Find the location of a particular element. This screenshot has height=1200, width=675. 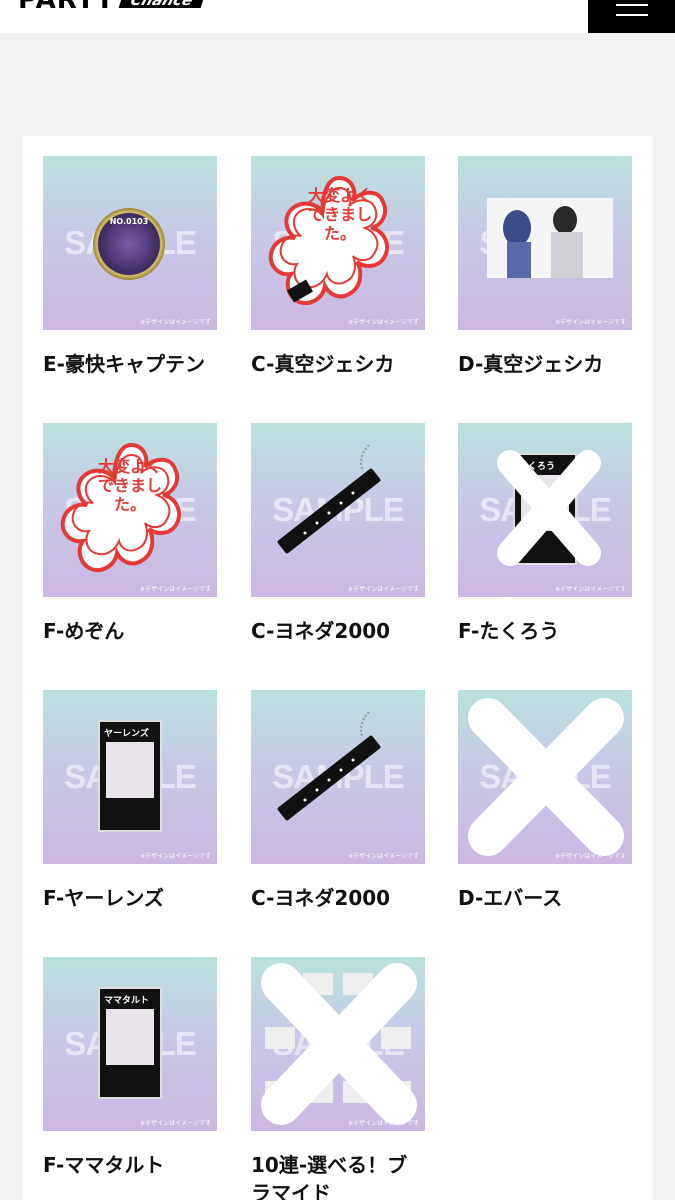

product-card: SAMPLE 大変よくできました。 ※デザインはイメージです F-めぞん is located at coordinates (130, 534).